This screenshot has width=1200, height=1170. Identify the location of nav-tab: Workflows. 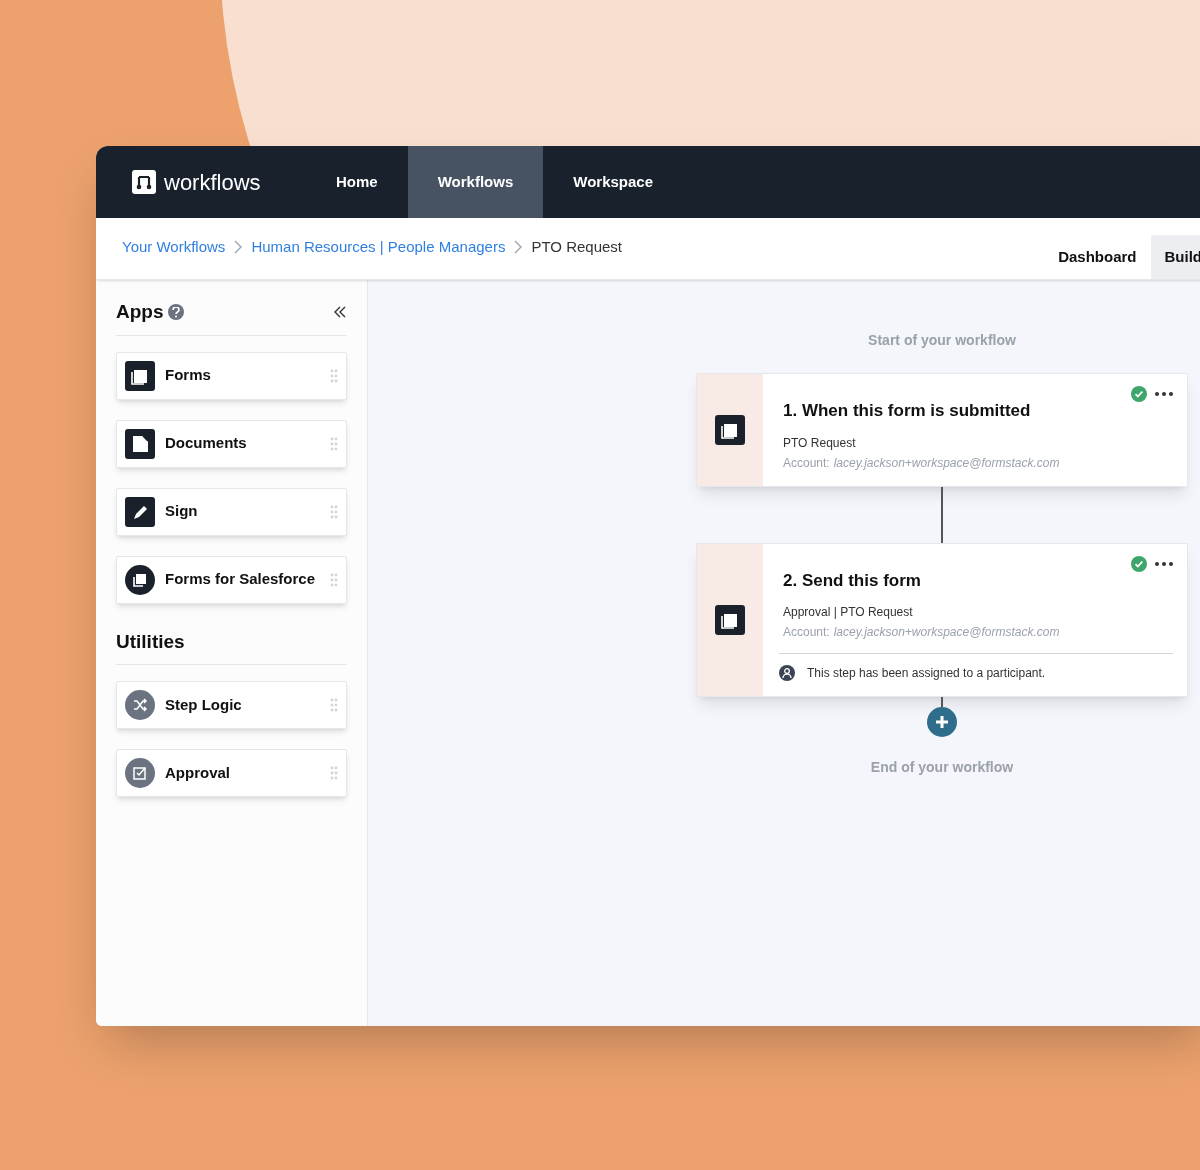
(475, 182).